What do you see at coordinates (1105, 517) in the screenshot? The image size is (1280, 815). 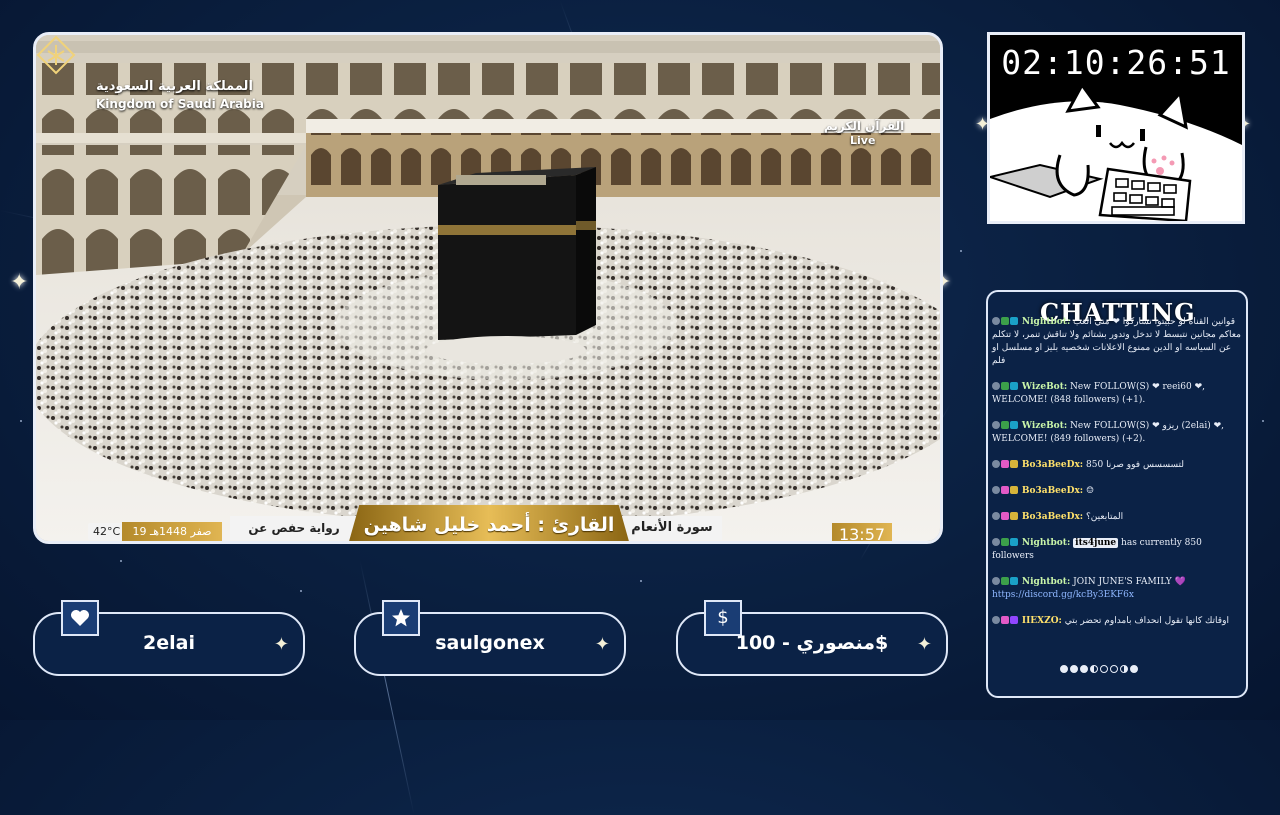 I see `chat-text: المتابعين؟` at bounding box center [1105, 517].